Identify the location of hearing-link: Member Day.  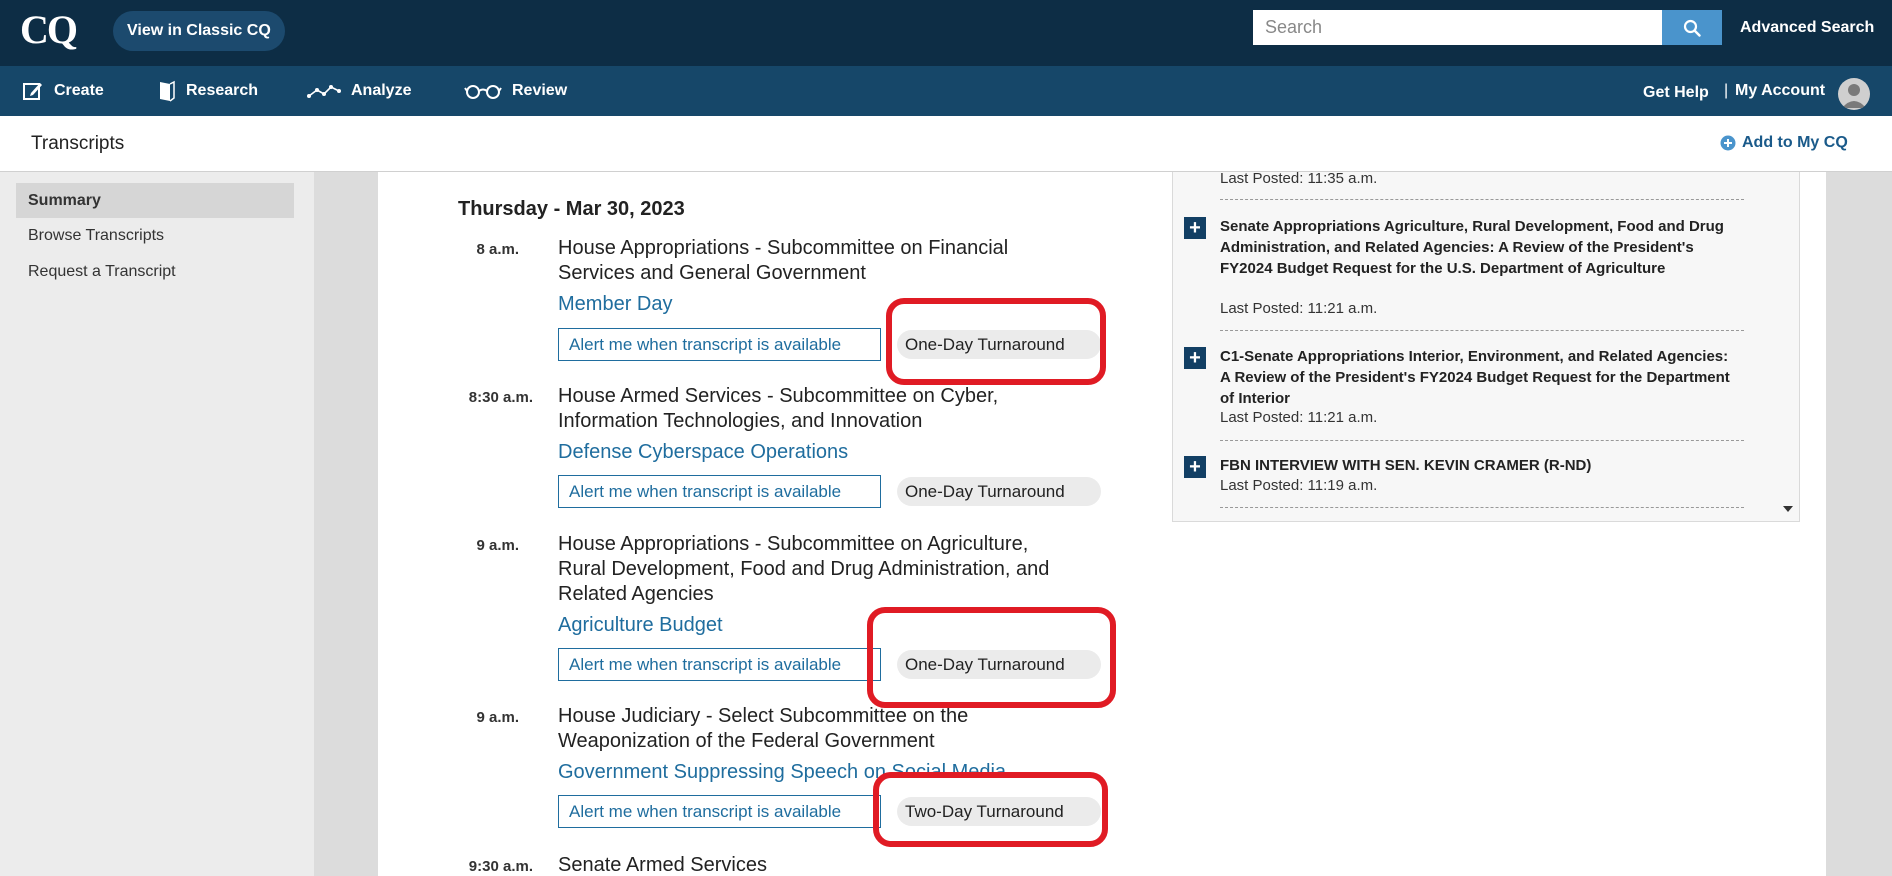
(615, 304).